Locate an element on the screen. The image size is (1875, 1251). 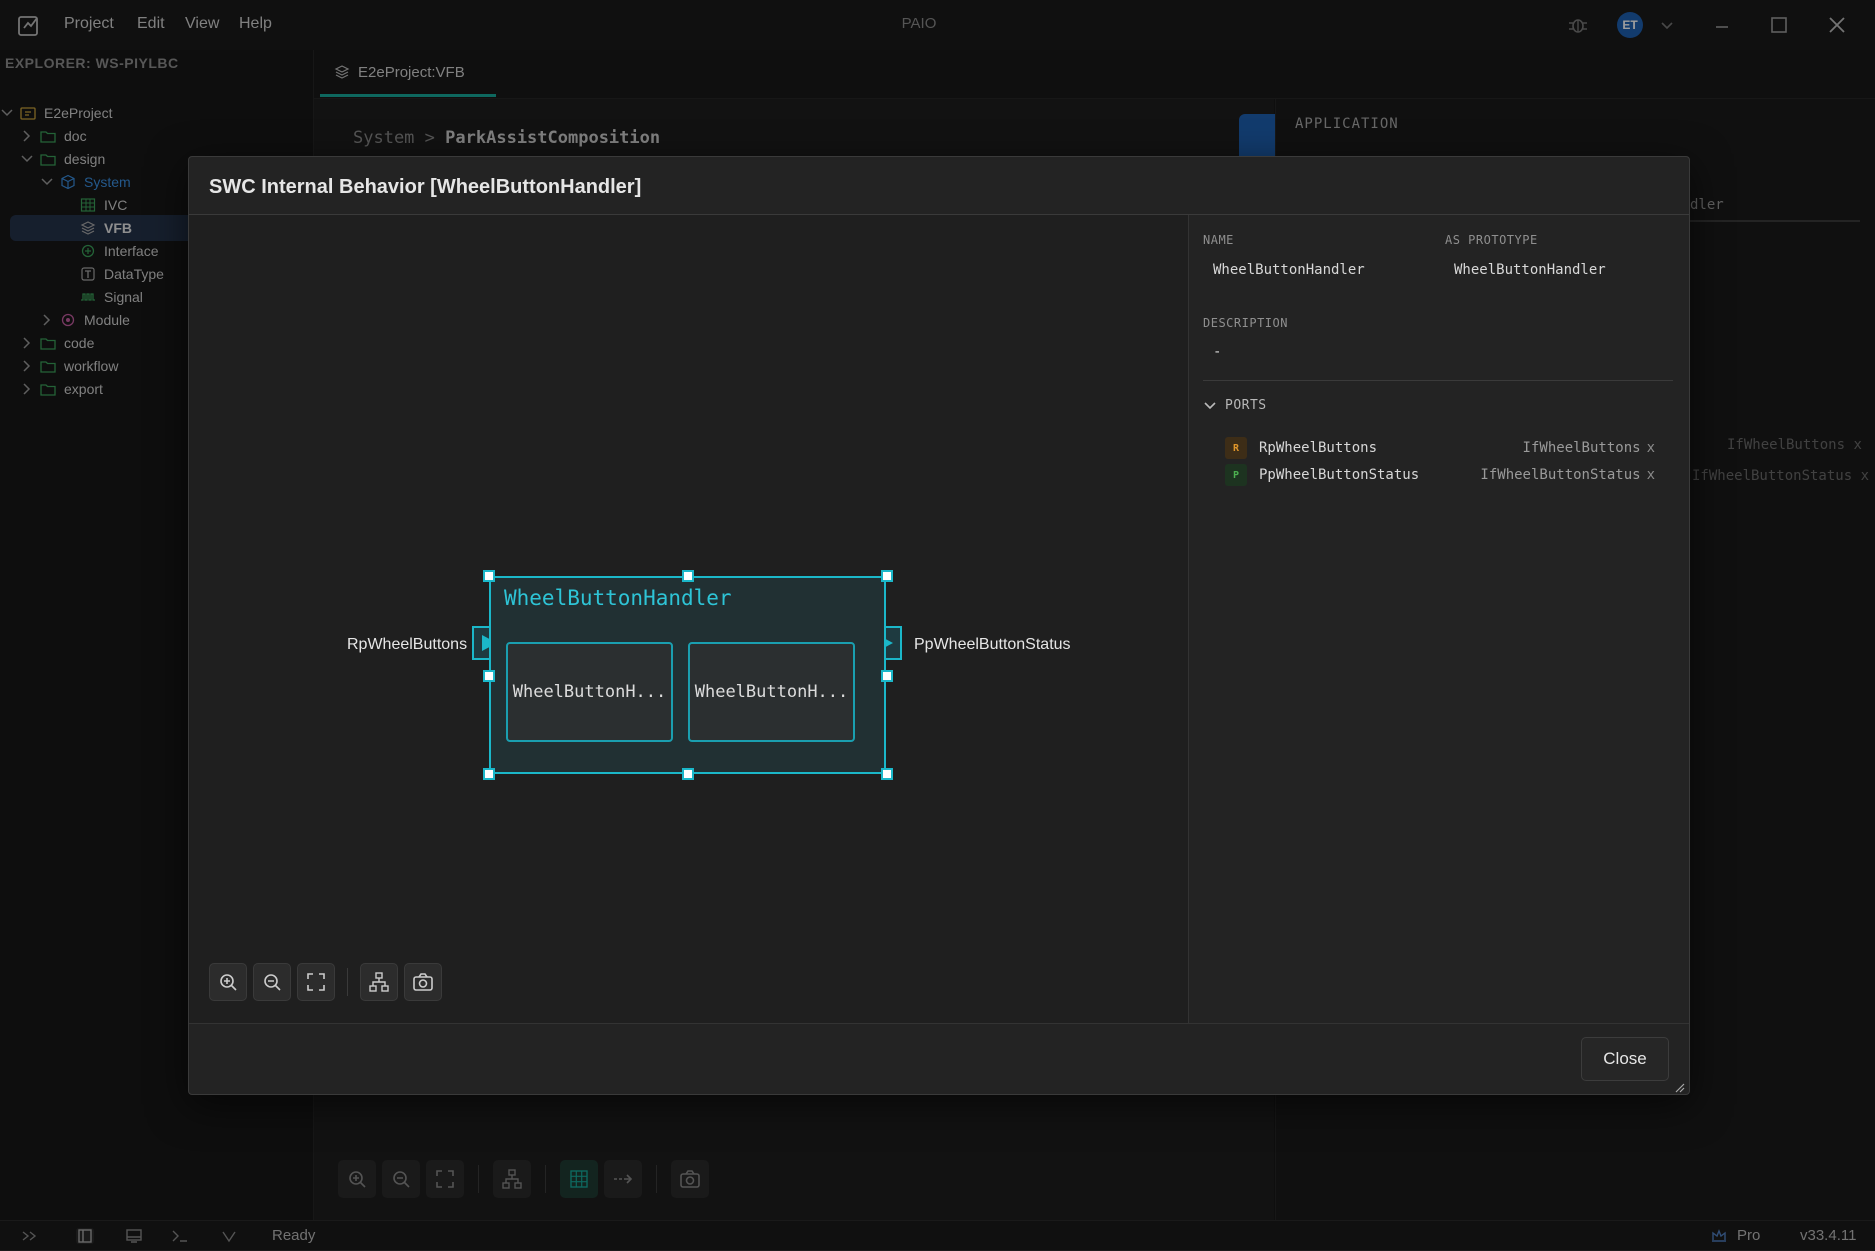
description-label: DESCRIPTION is located at coordinates (1245, 323).